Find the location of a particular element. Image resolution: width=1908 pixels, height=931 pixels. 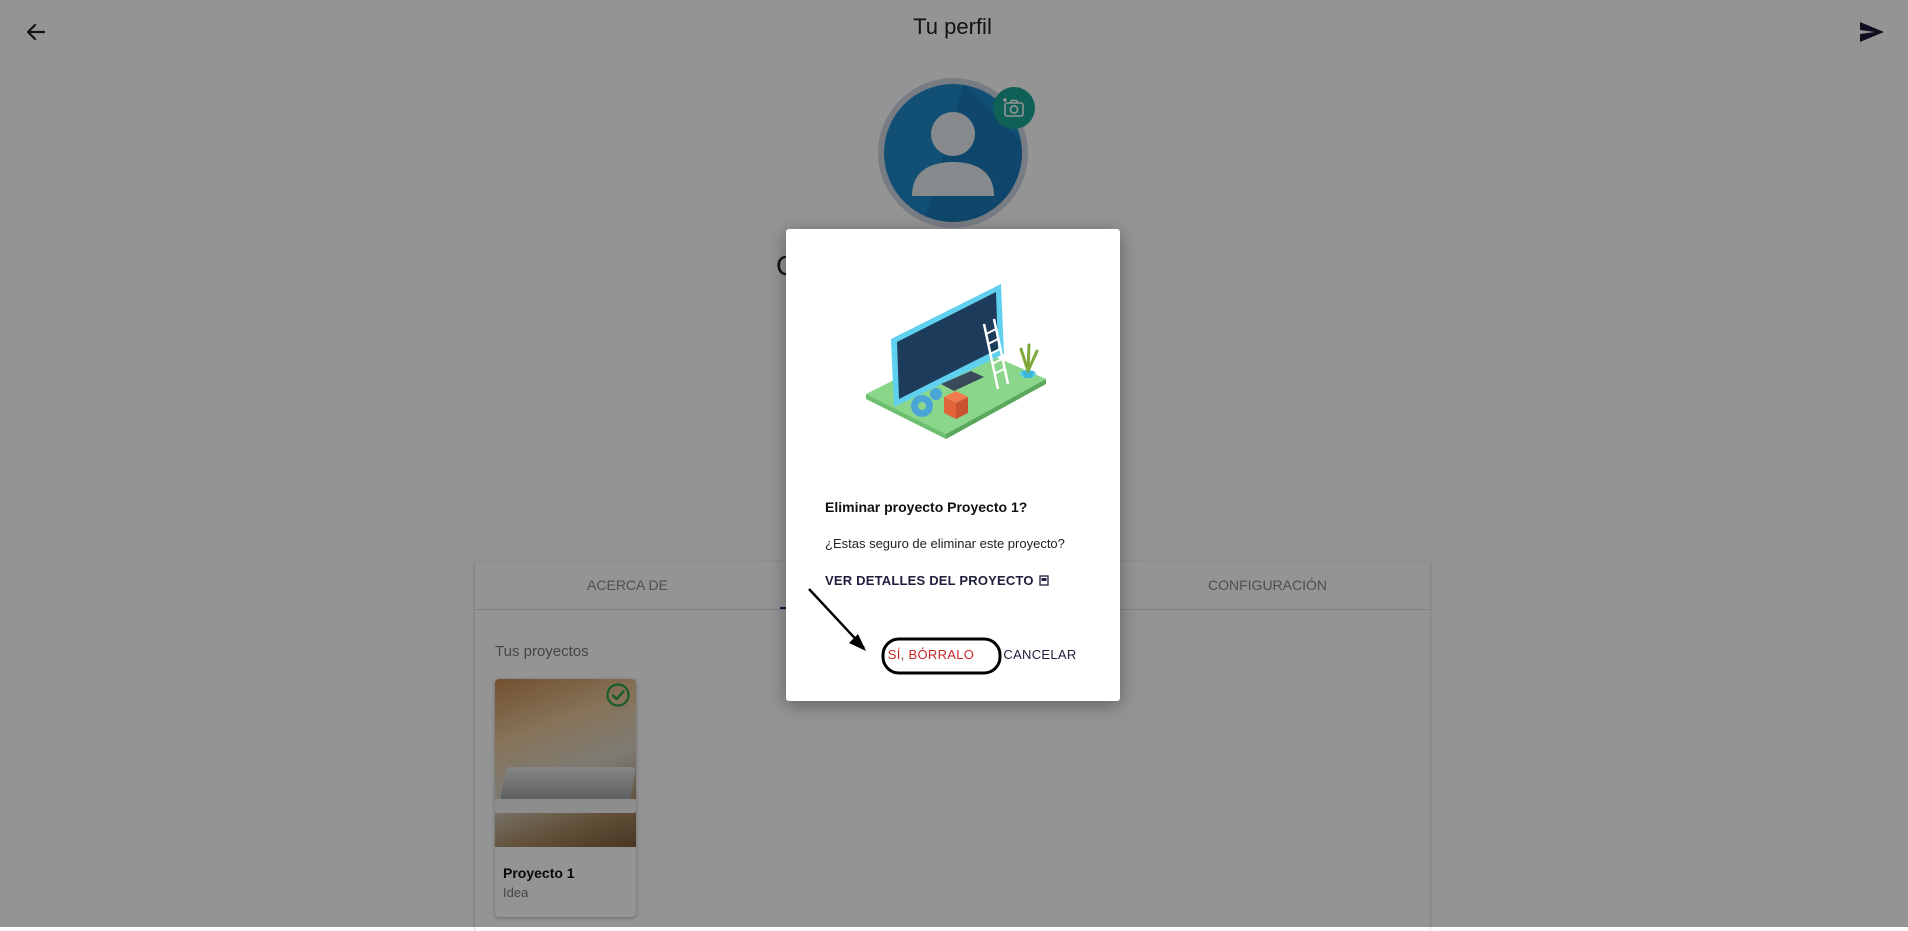

workspace-illustration is located at coordinates (956, 361).